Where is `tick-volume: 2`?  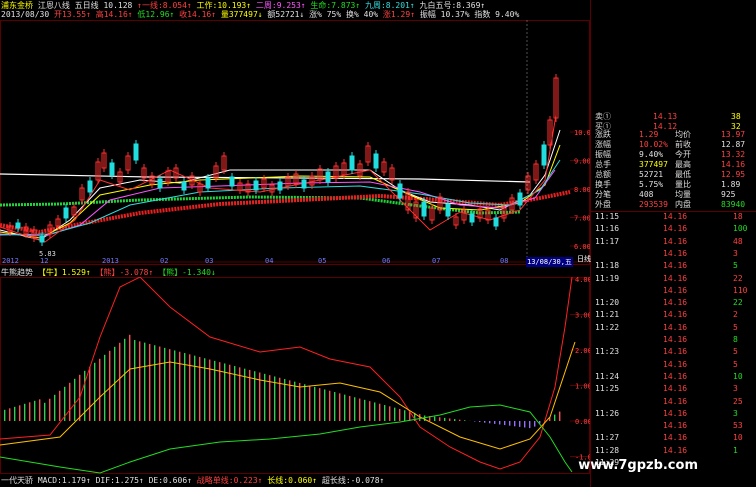 tick-volume: 2 is located at coordinates (735, 315).